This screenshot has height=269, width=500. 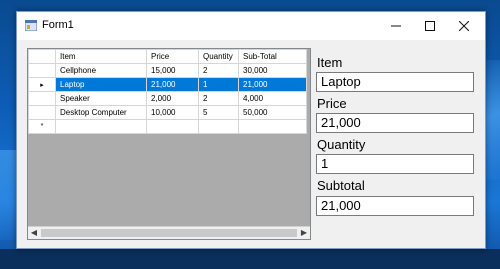 I want to click on cell-subtotal: 50,000, so click(x=272, y=112).